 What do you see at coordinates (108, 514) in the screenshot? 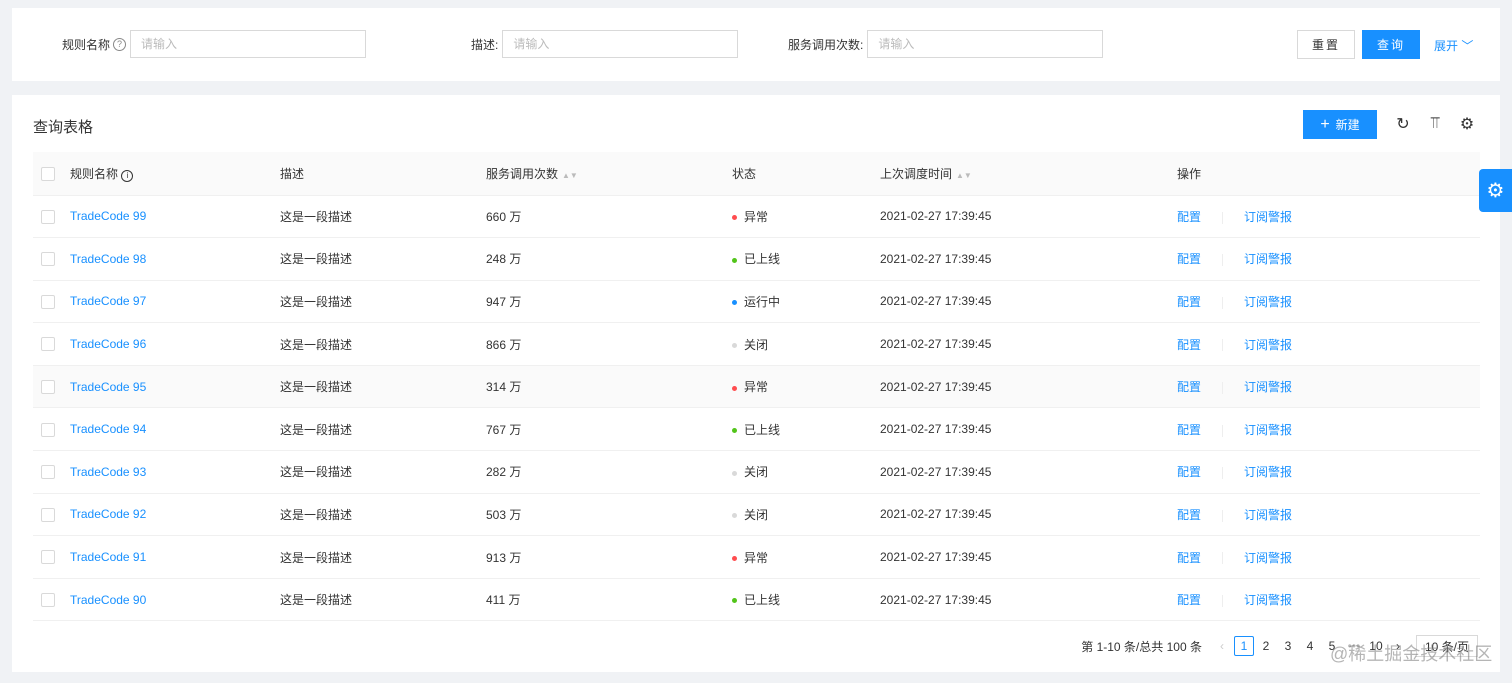
I see `rule-name-link: TradeCode 92` at bounding box center [108, 514].